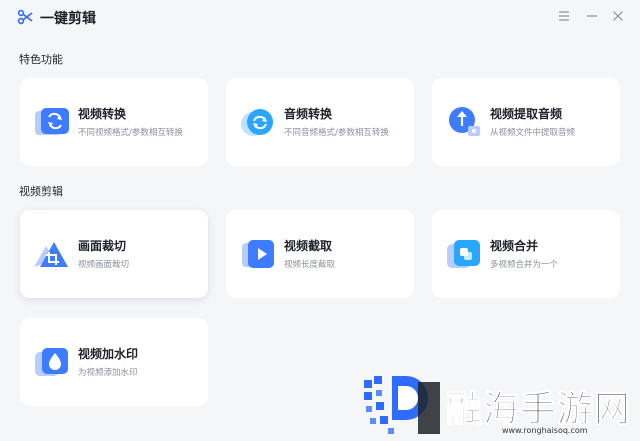 Image resolution: width=640 pixels, height=441 pixels. I want to click on card-video-merge: 视频合并 多视频合并为一个, so click(526, 254).